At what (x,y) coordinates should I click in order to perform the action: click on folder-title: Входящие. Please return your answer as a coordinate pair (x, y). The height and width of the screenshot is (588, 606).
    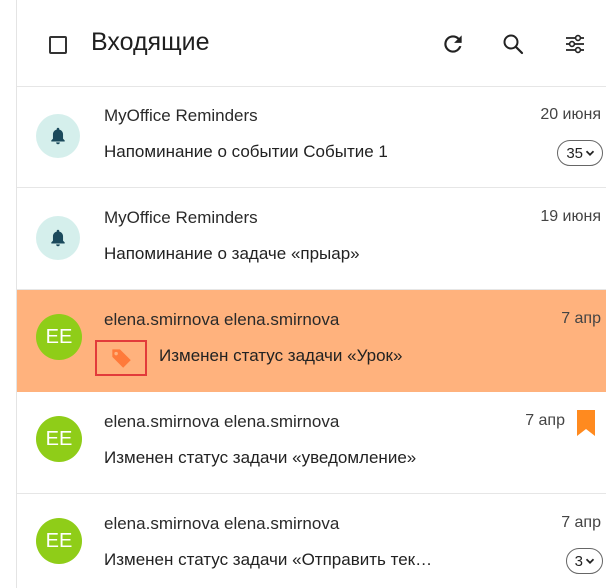
    Looking at the image, I should click on (150, 42).